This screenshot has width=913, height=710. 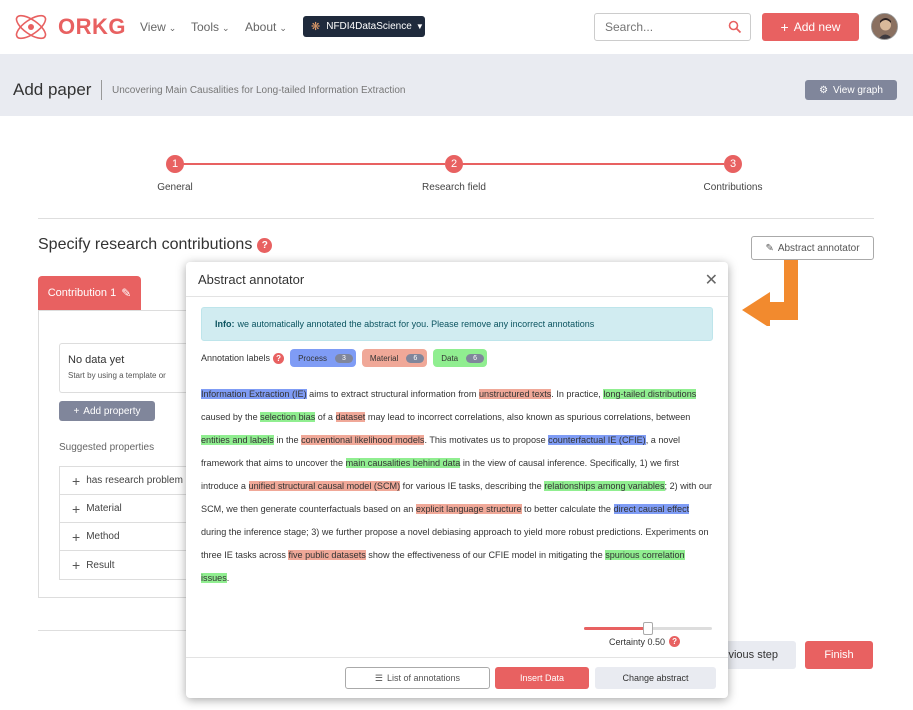 I want to click on annotation-labels-caption: Annotation labels, so click(x=236, y=358).